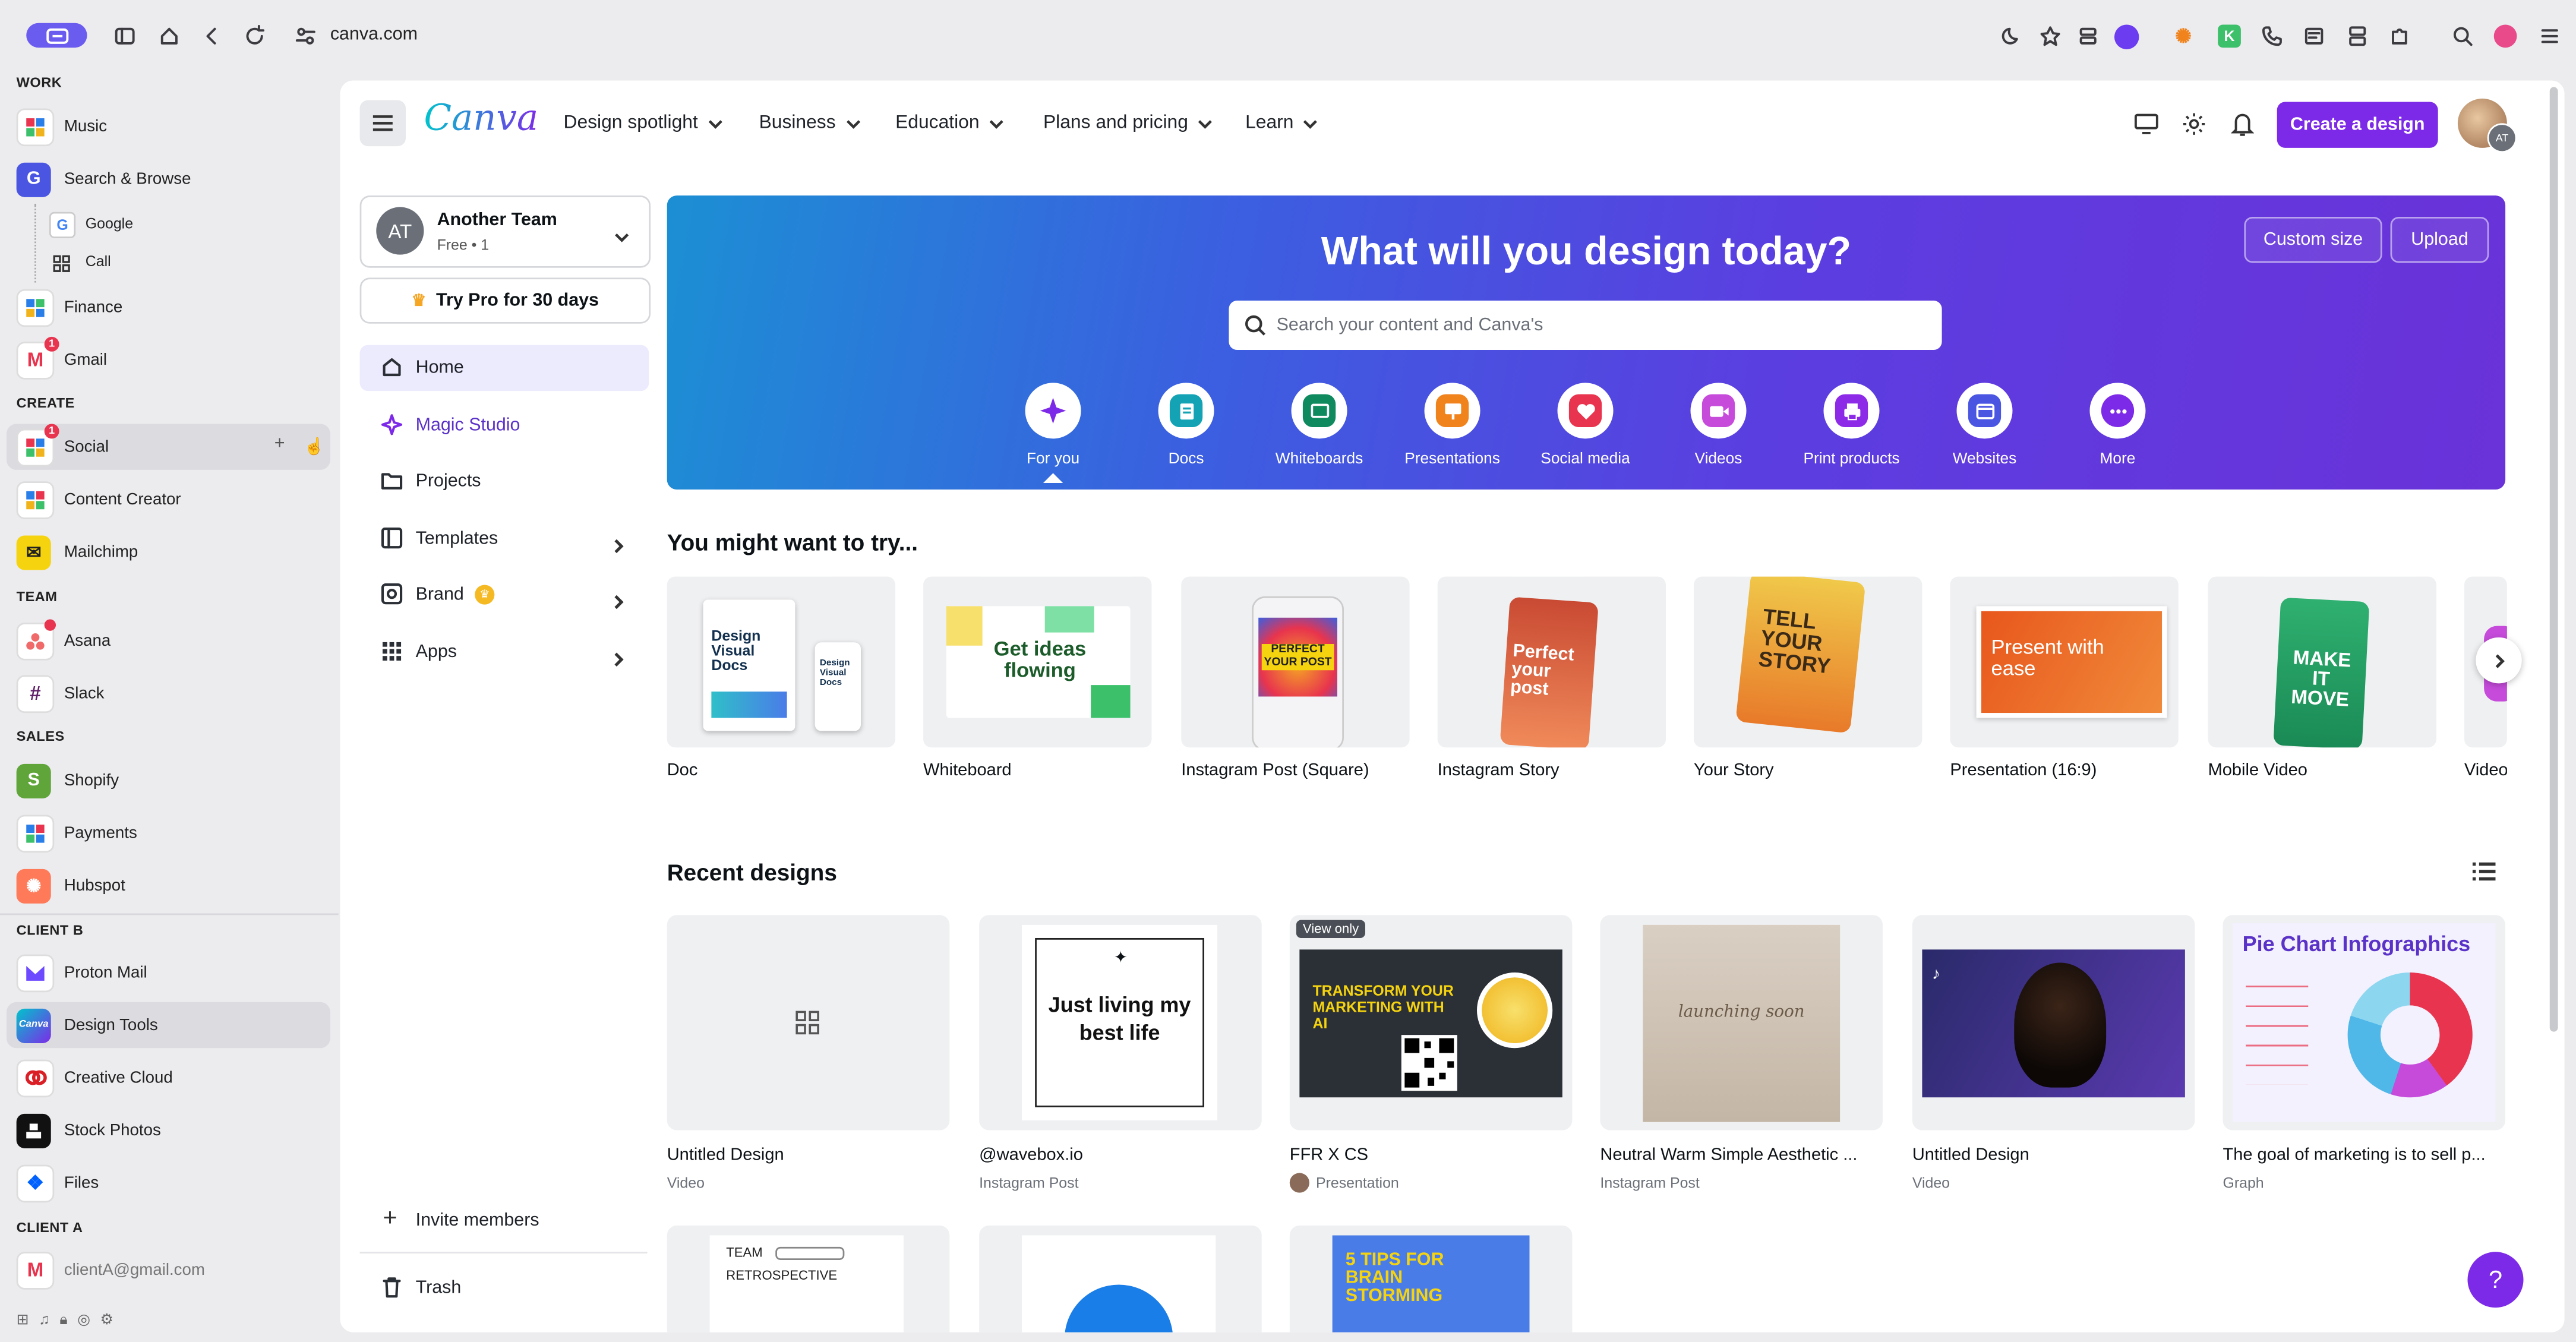  Describe the element at coordinates (2088, 36) in the screenshot. I see `stack-icon` at that location.